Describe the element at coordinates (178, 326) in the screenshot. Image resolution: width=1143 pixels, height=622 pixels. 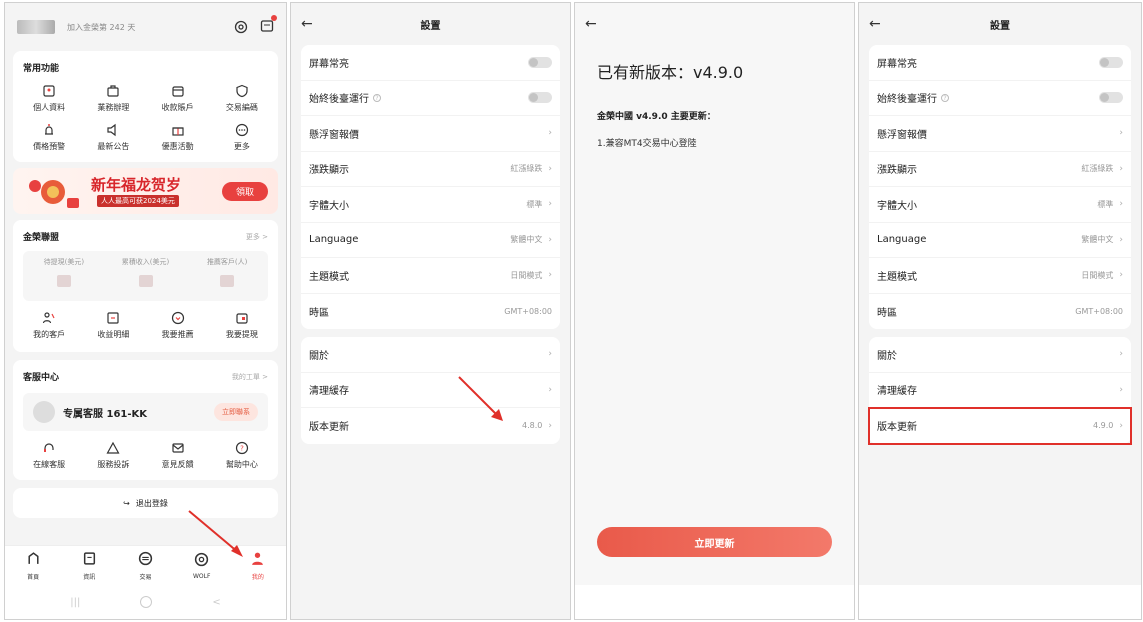
I see `grid-item: 我要推薦` at that location.